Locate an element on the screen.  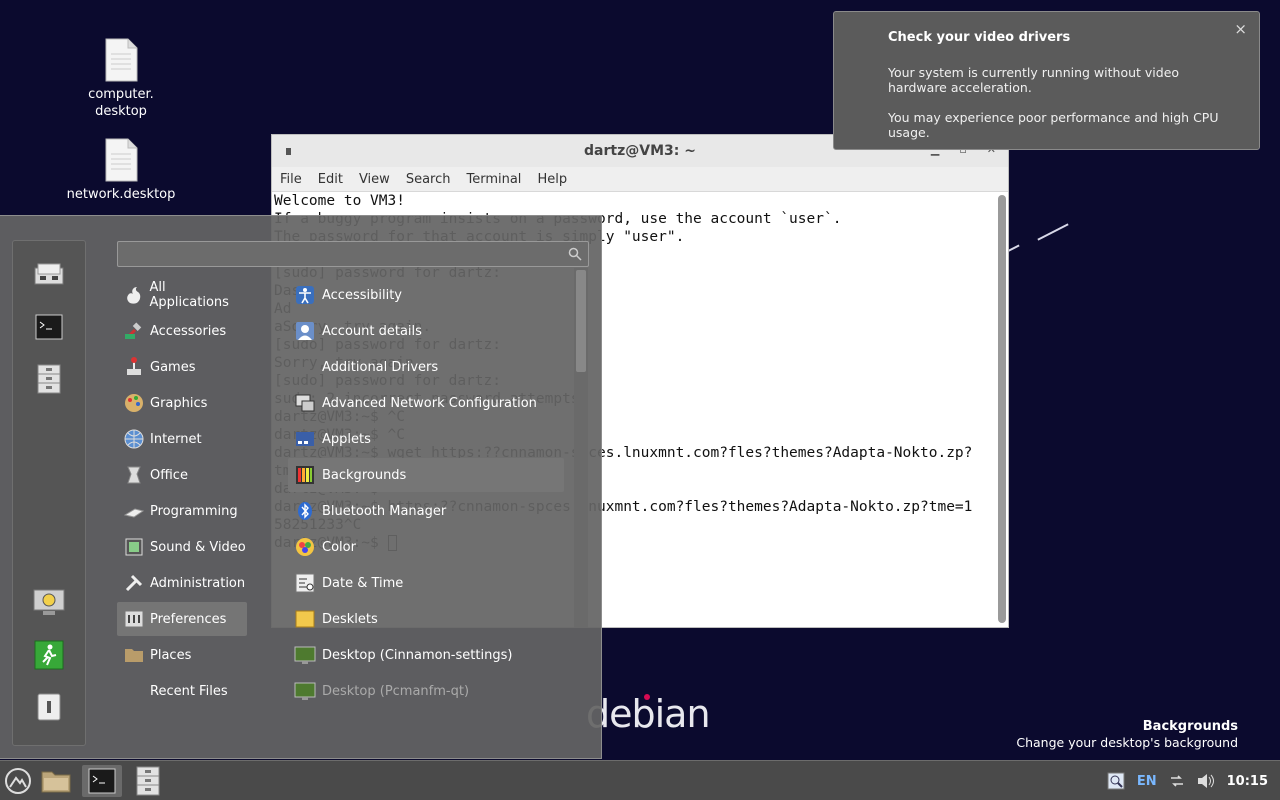
blank-icon is located at coordinates (134, 691).